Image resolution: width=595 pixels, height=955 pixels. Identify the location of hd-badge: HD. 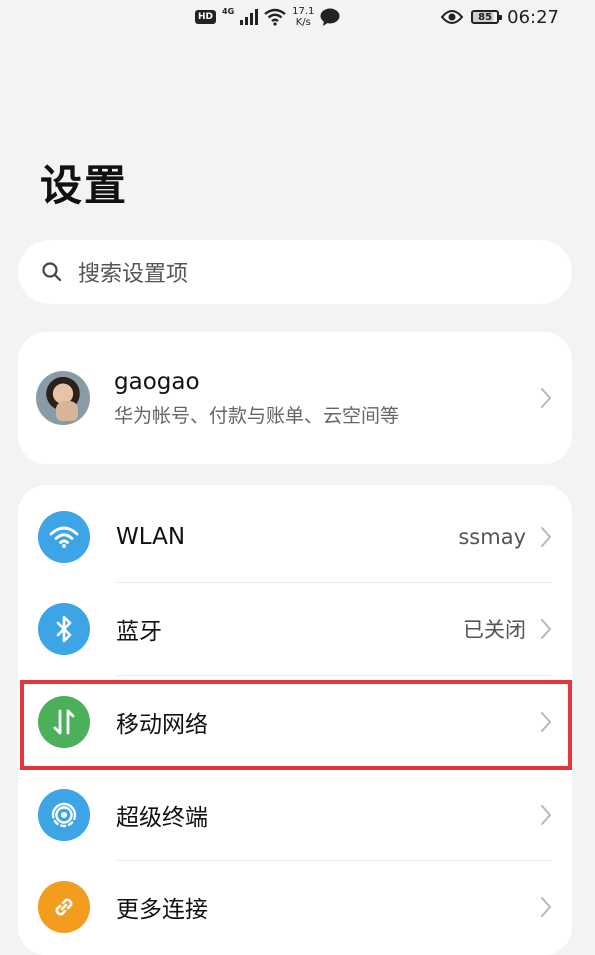
(206, 17).